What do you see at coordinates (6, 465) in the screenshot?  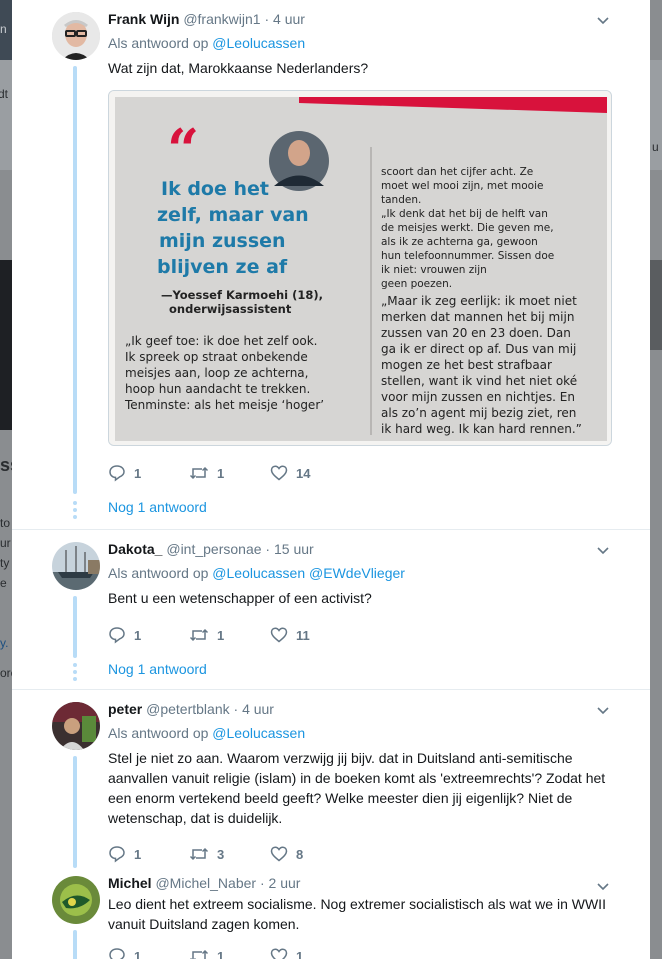 I see `bg-fragment: ss` at bounding box center [6, 465].